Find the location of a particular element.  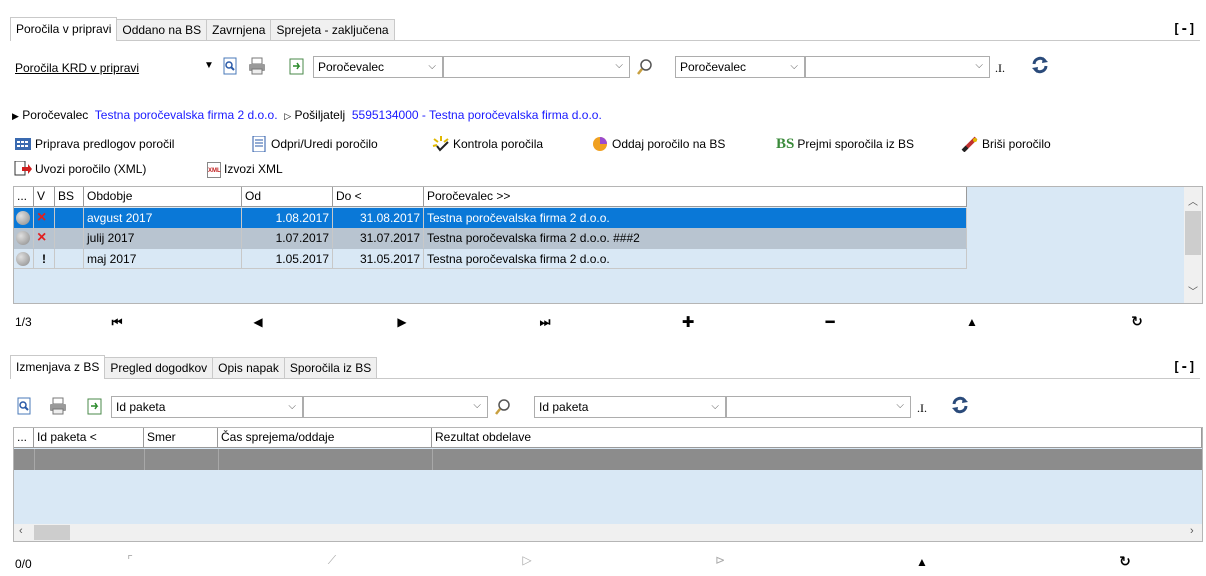

next-record-icon: ▷ is located at coordinates (527, 560).